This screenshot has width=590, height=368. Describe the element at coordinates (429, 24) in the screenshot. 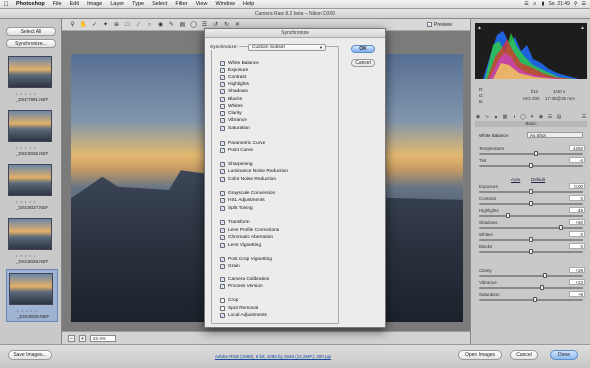

I see `preview-checkbox: ✓` at that location.